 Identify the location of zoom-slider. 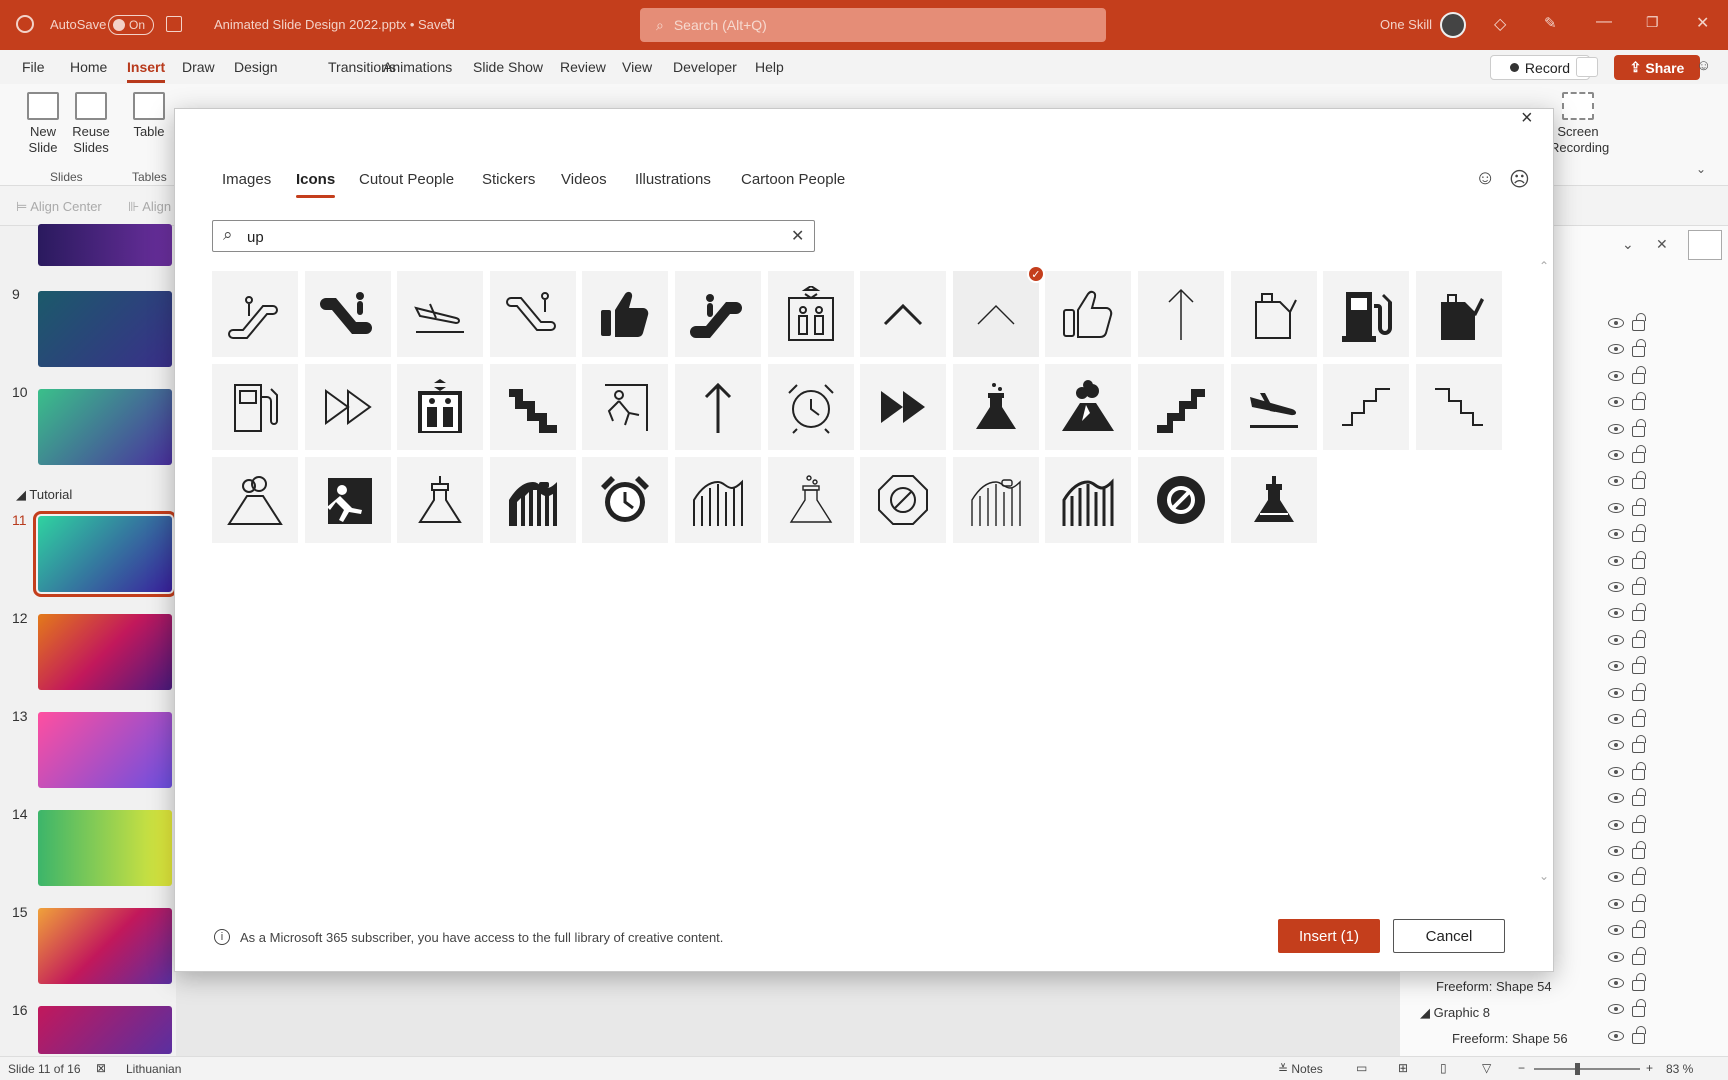
(1587, 1069).